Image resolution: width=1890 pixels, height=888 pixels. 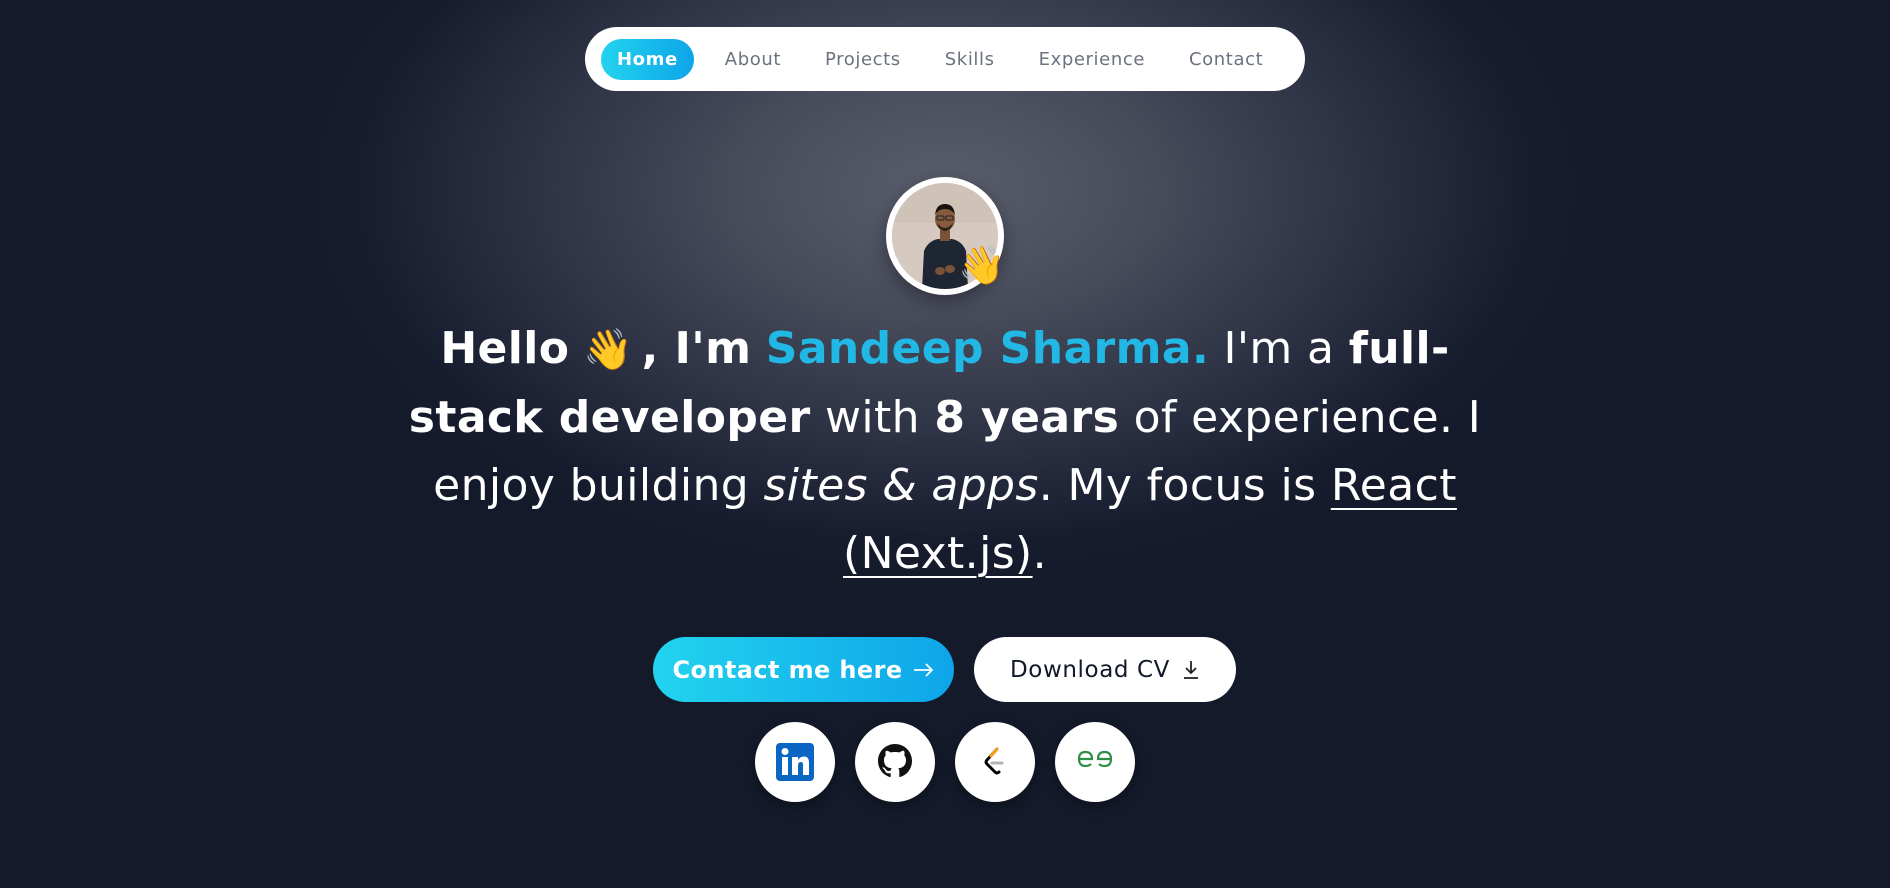 I want to click on greeting-im: , I'm, so click(x=696, y=348).